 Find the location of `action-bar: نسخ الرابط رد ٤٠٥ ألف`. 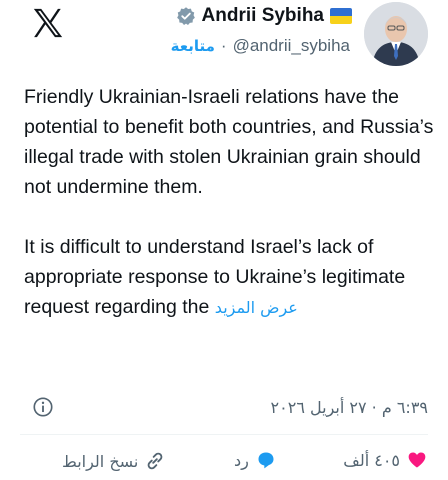

action-bar: نسخ الرابط رد ٤٠٥ ألف is located at coordinates (224, 465).